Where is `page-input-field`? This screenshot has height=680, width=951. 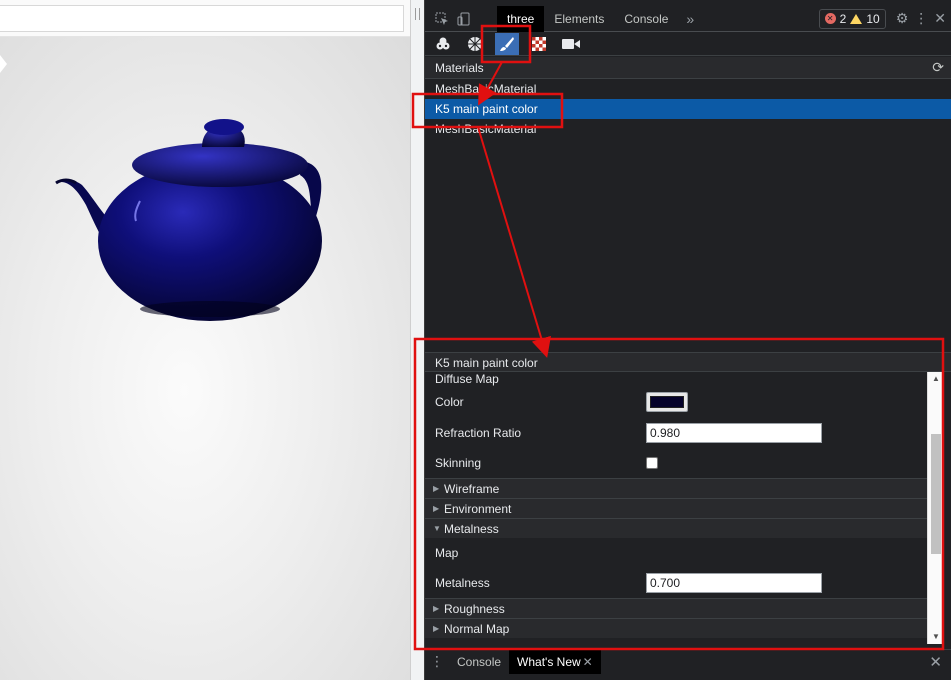 page-input-field is located at coordinates (202, 18).